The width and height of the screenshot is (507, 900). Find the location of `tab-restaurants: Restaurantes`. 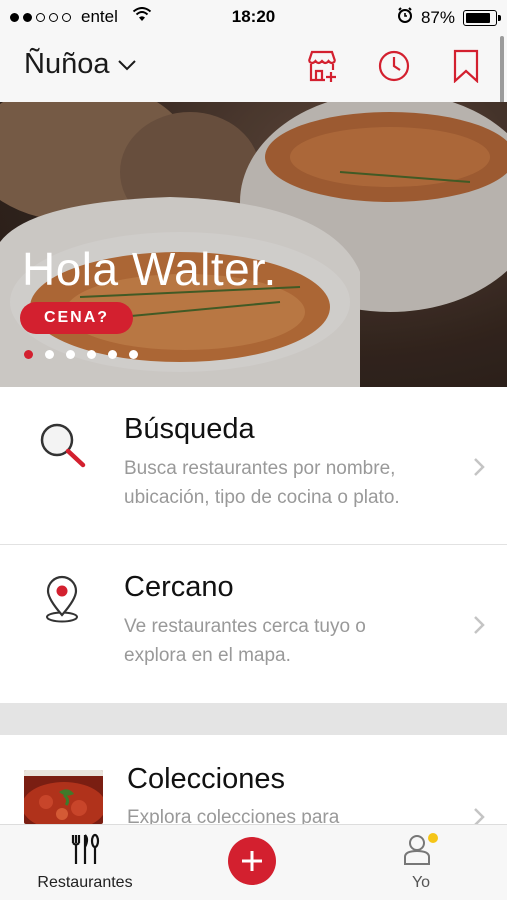

tab-restaurants: Restaurantes is located at coordinates (85, 862).